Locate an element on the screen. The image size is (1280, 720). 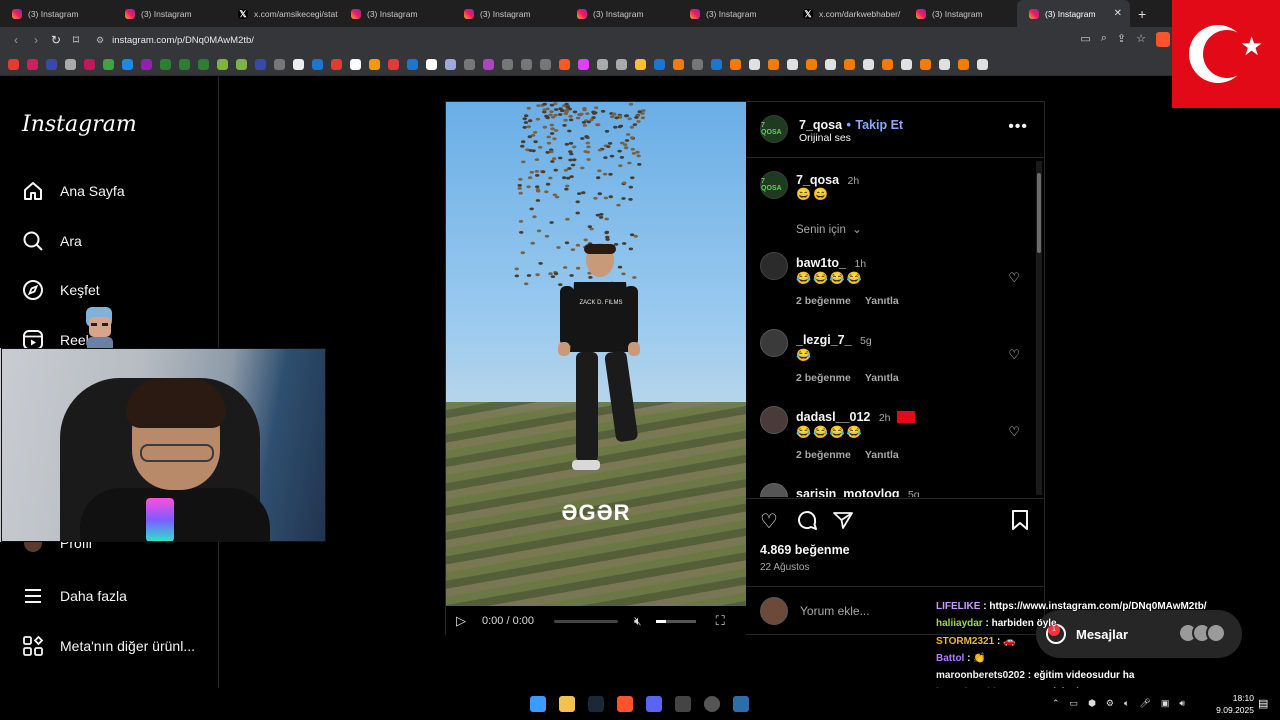
zoom-icon: ⌕ is located at coordinates (1104, 39).